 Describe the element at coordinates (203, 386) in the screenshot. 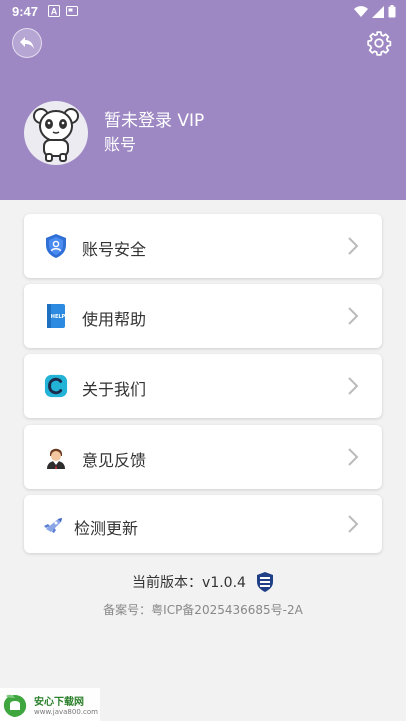

I see `menu-item-about: 关于我们` at that location.